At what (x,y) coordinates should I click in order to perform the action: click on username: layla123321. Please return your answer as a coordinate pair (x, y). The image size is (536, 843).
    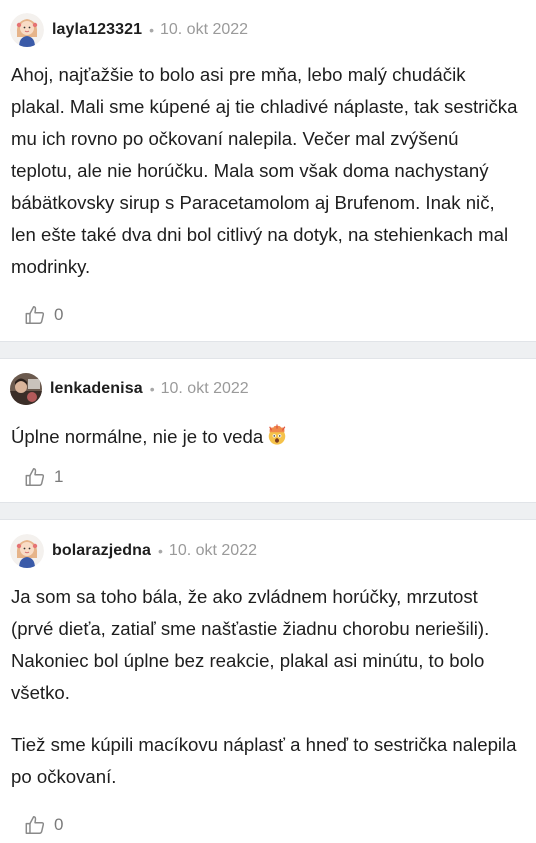
    Looking at the image, I should click on (97, 30).